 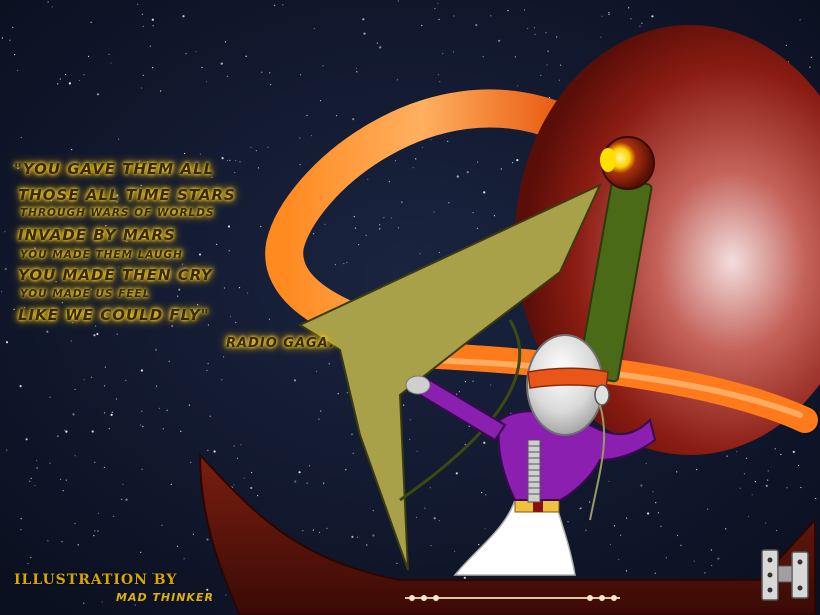 What do you see at coordinates (114, 315) in the screenshot?
I see `quote-line-8: like we could fly"` at bounding box center [114, 315].